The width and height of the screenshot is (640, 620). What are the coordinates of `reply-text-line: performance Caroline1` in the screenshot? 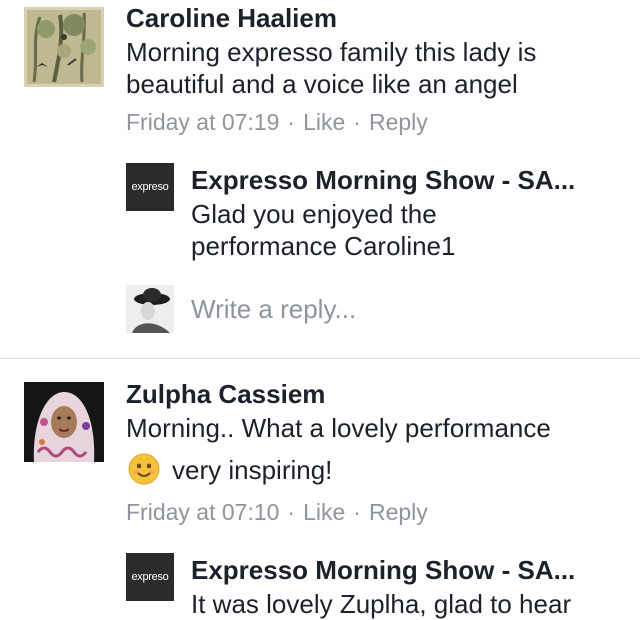 It's located at (323, 246).